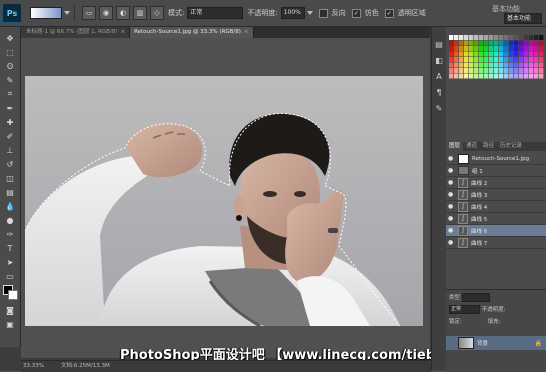  I want to click on layer-row: ● 组 1, so click(496, 171).